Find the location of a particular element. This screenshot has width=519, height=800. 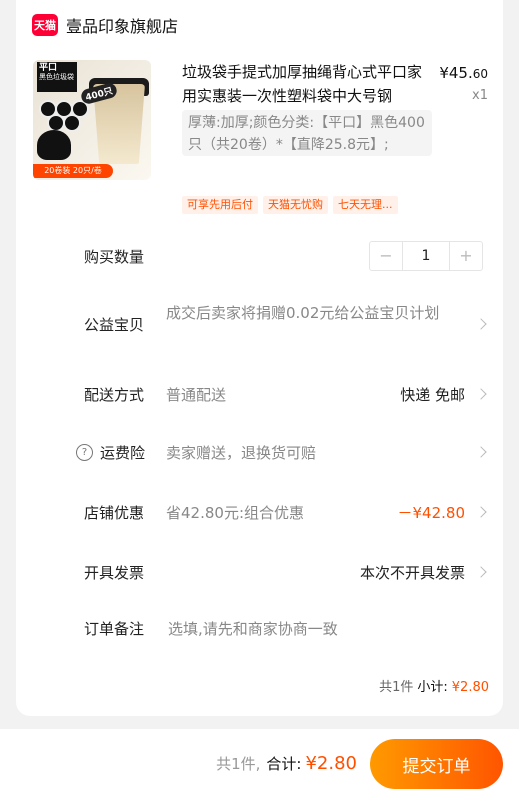

delivery-label: 配送方式 is located at coordinates (114, 395).